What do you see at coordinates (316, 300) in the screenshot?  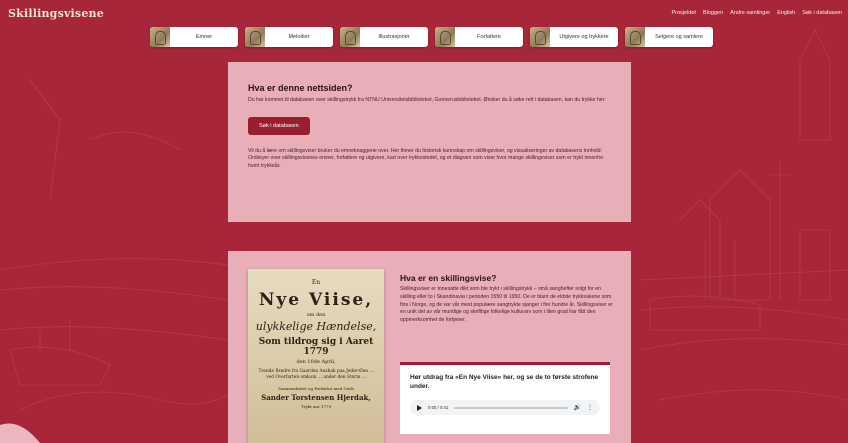 I see `broadside-title: Nye Viise,` at bounding box center [316, 300].